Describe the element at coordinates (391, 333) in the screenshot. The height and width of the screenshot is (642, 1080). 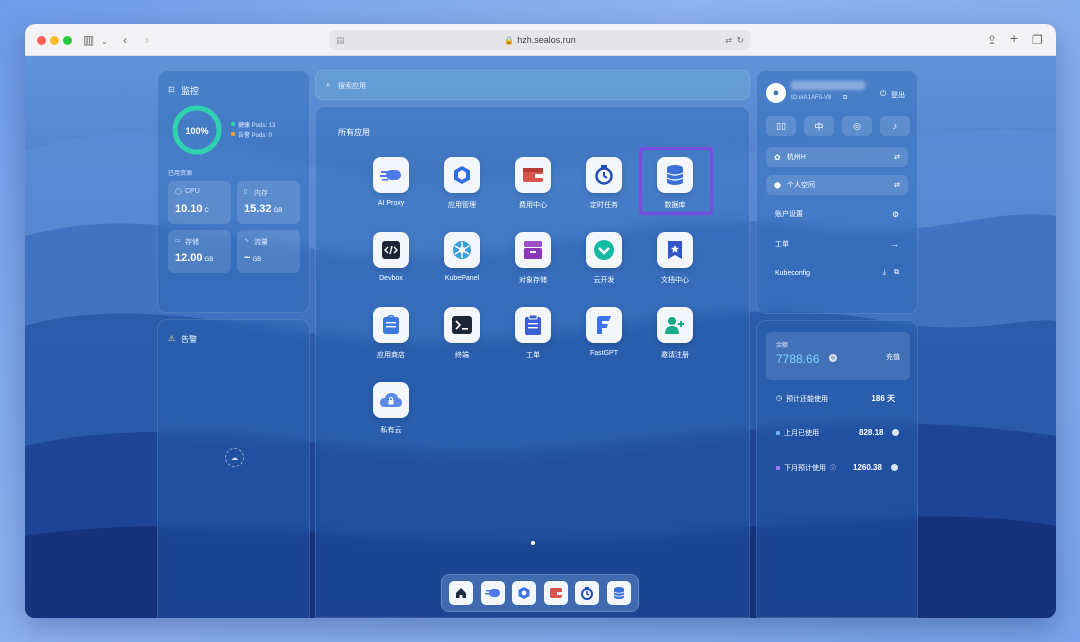
I see `app-tile-app-store: 应用商店` at that location.